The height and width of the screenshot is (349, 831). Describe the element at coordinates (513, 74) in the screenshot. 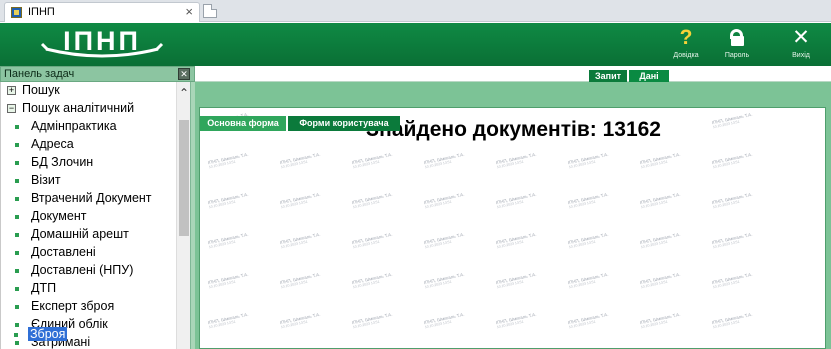

I see `content-toolbar` at that location.